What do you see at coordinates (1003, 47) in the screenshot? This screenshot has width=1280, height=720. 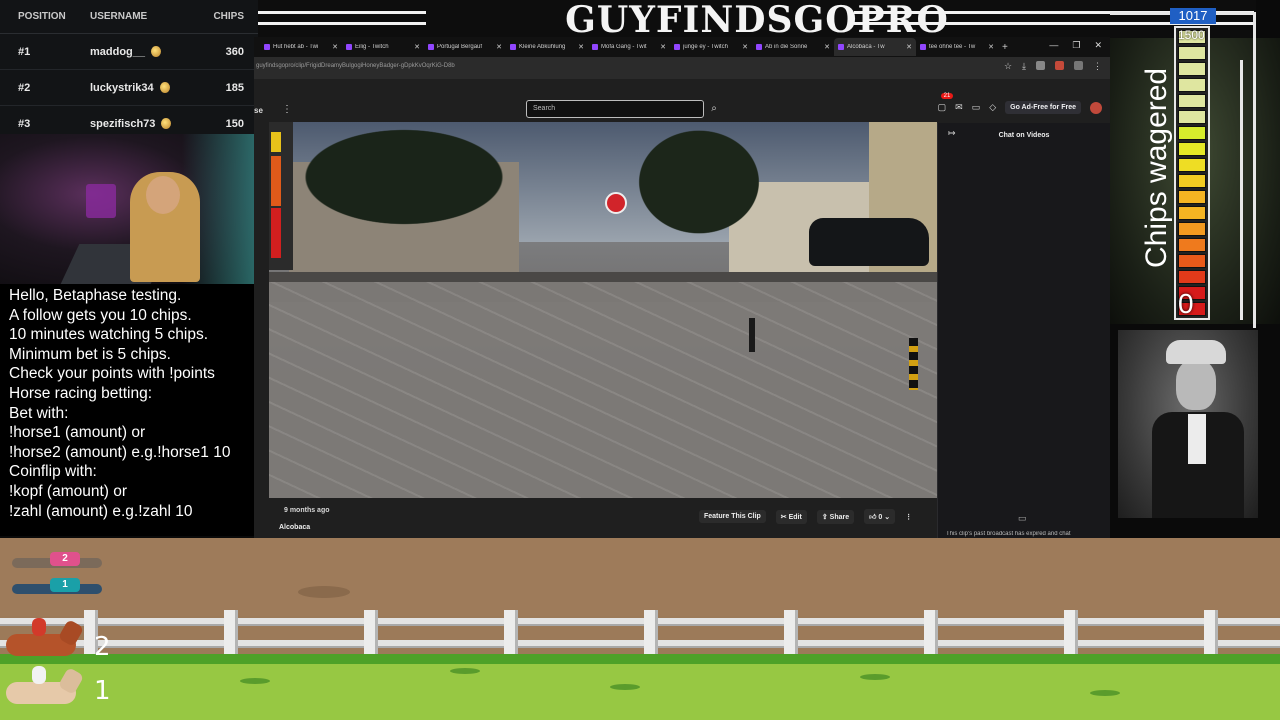 I see `new-tab-button: +` at bounding box center [1003, 47].